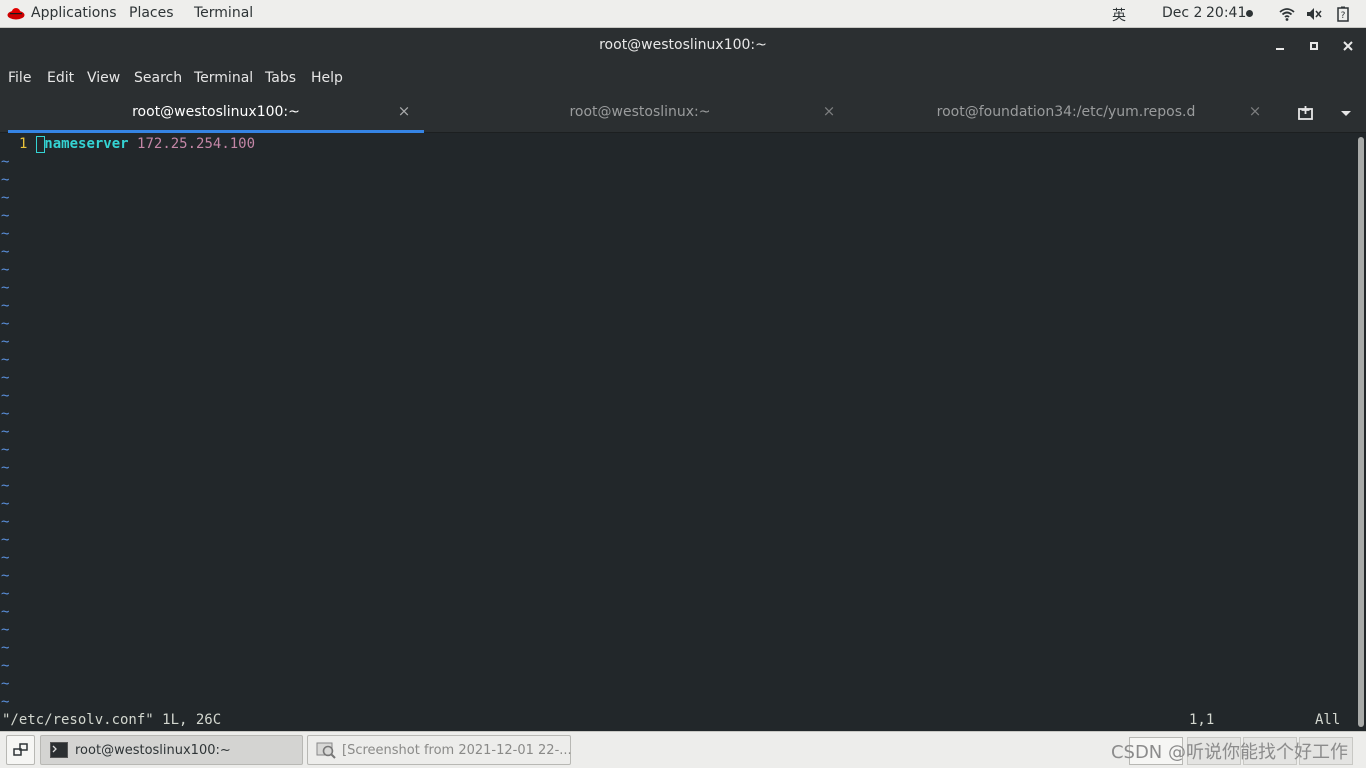 The width and height of the screenshot is (1366, 768). I want to click on date-label: Dec 2, so click(1182, 13).